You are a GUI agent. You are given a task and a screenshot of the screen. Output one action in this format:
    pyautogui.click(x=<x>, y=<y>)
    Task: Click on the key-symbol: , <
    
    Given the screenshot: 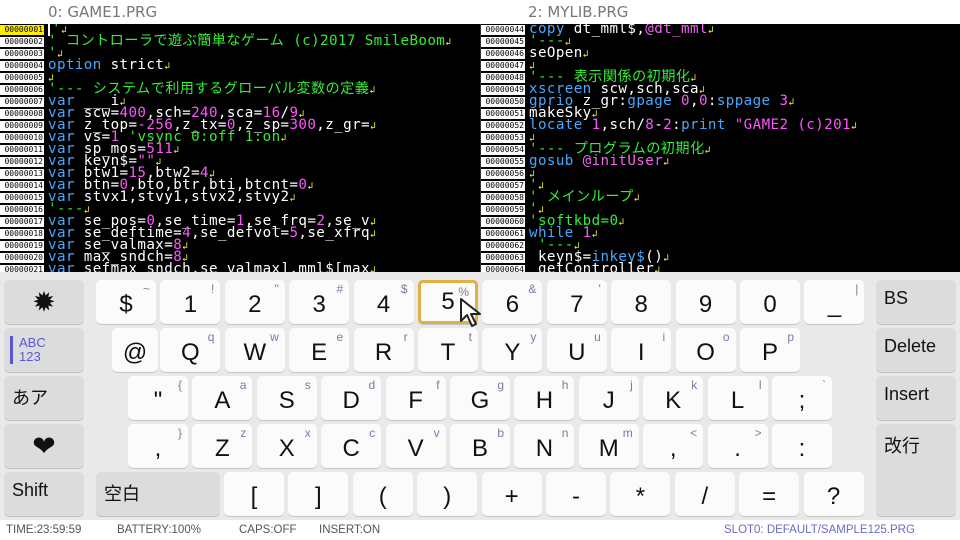 What is the action you would take?
    pyautogui.click(x=673, y=446)
    